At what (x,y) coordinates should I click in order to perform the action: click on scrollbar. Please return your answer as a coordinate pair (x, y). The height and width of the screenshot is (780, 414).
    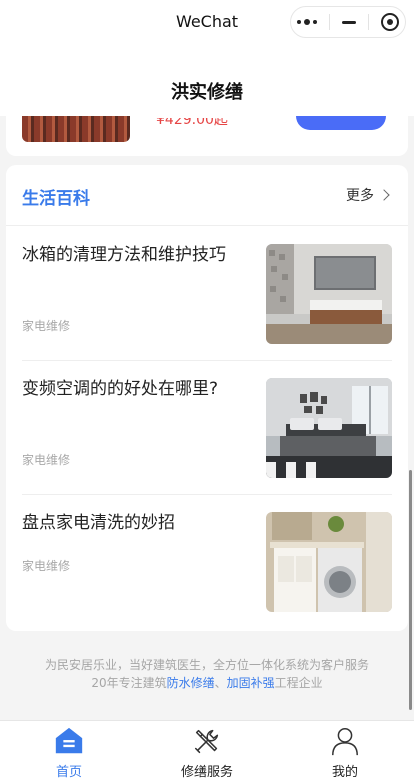
    Looking at the image, I should click on (410, 590).